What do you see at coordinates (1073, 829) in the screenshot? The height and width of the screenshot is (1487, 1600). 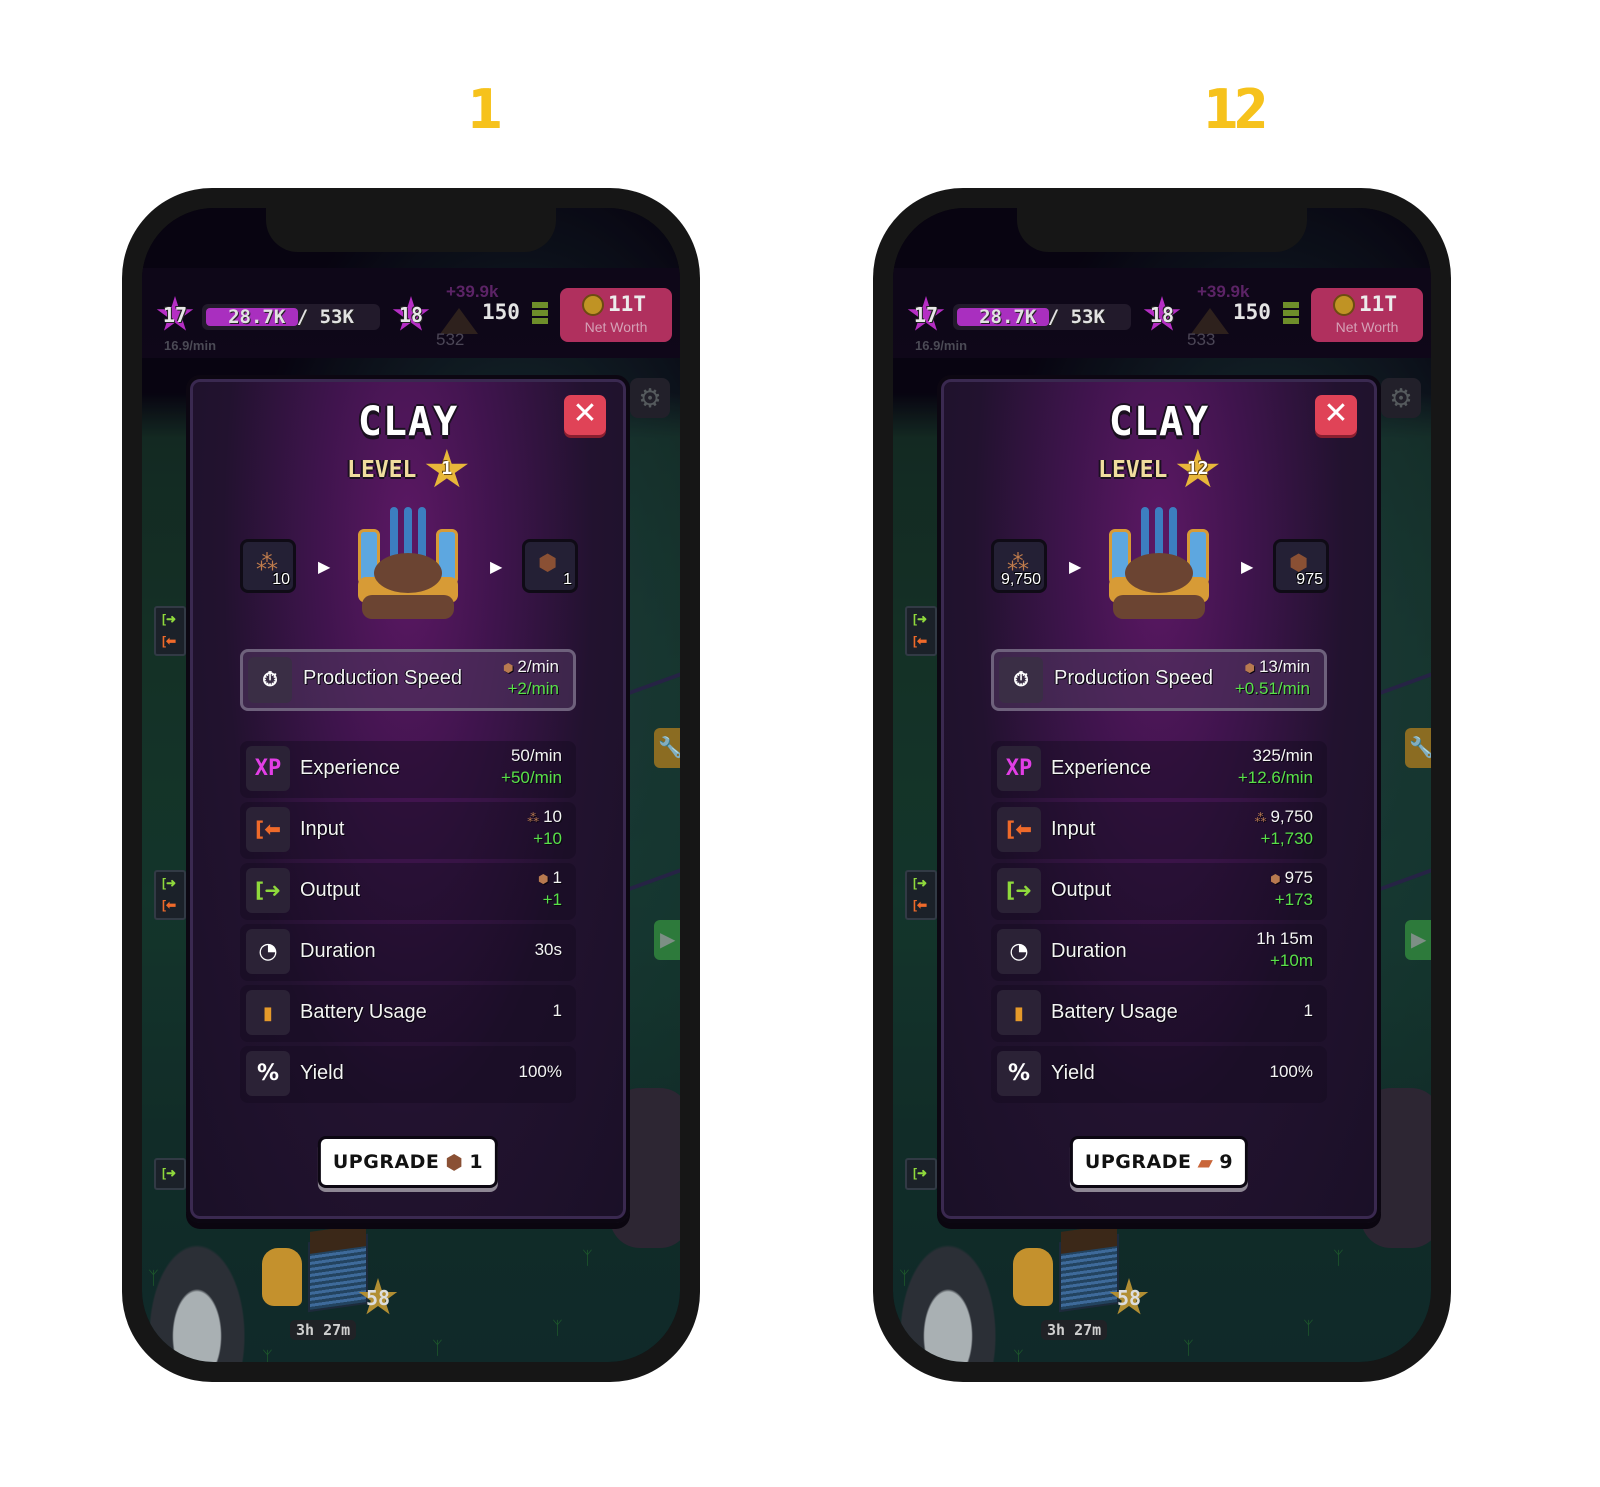 I see `stat-label: Input` at bounding box center [1073, 829].